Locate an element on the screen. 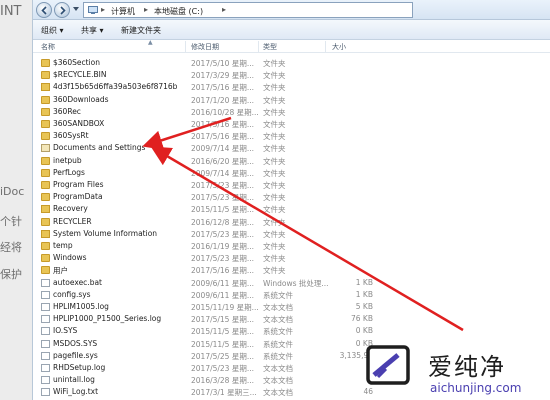  background-document is located at coordinates (16, 200).